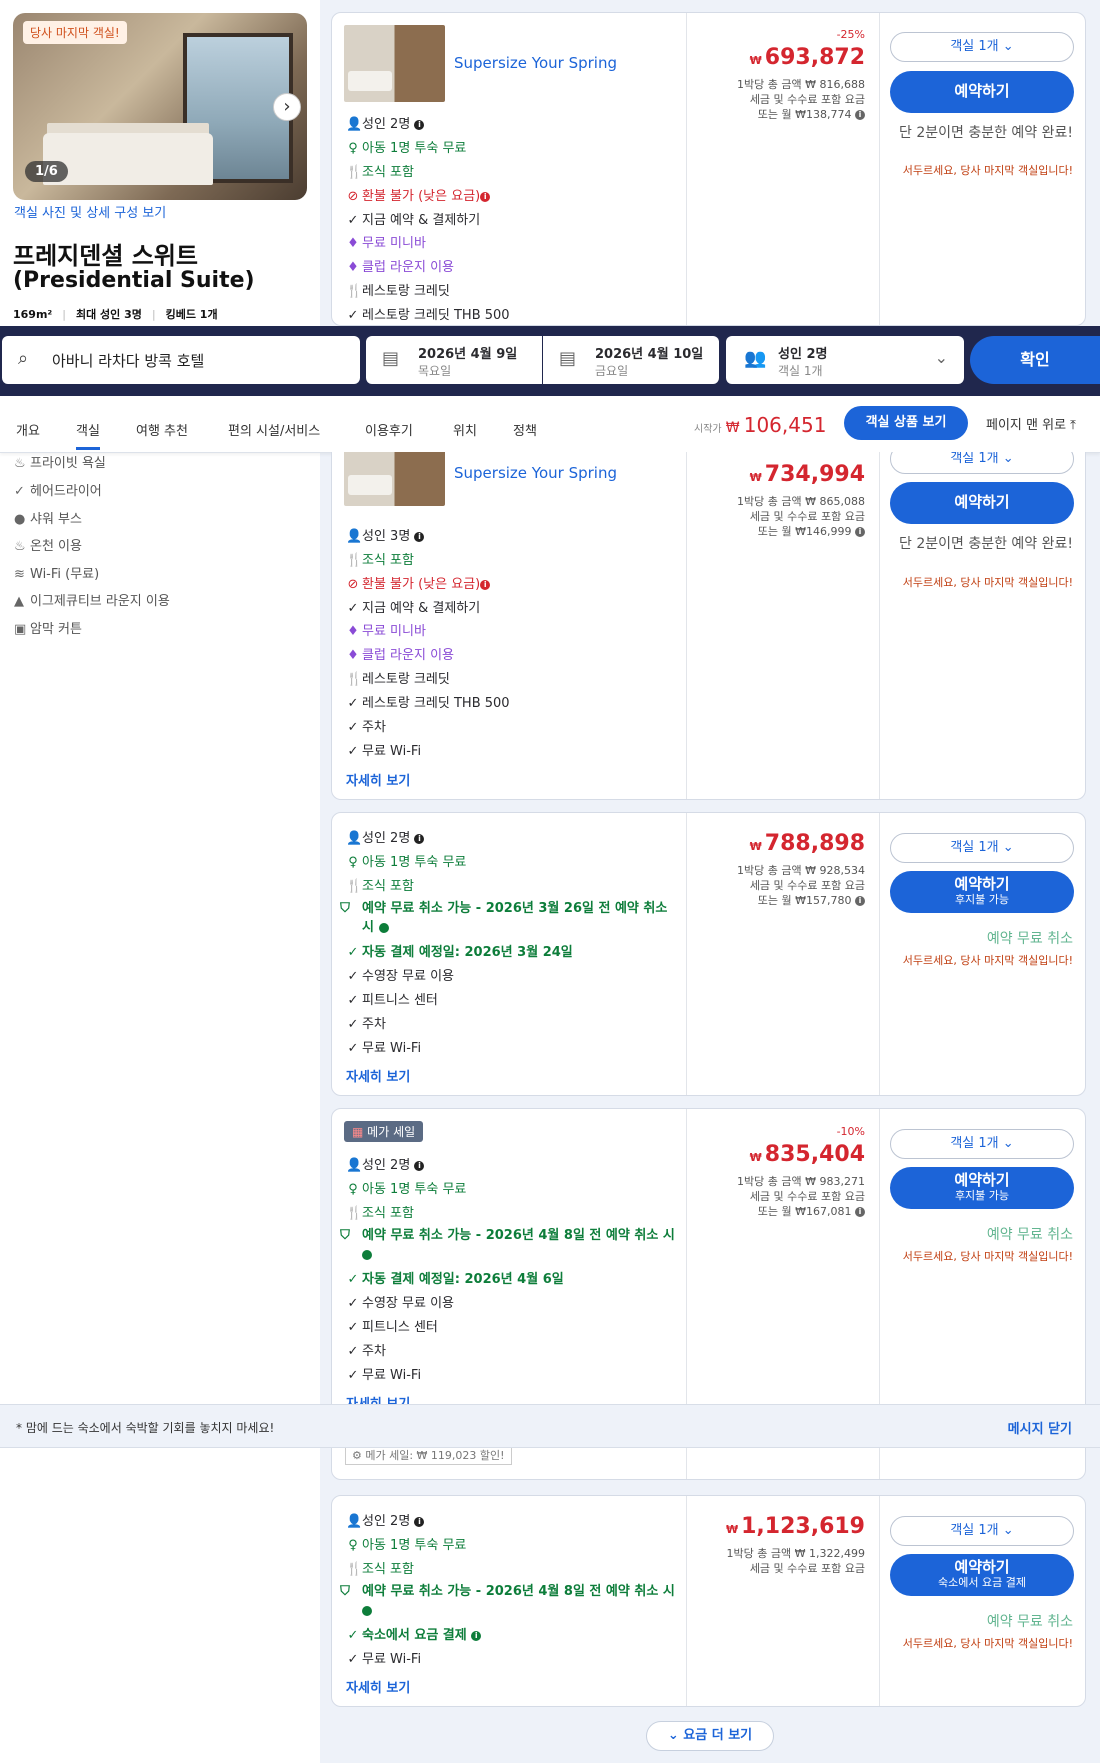 The image size is (1100, 1763). I want to click on search-icon: ⌕, so click(23, 358).